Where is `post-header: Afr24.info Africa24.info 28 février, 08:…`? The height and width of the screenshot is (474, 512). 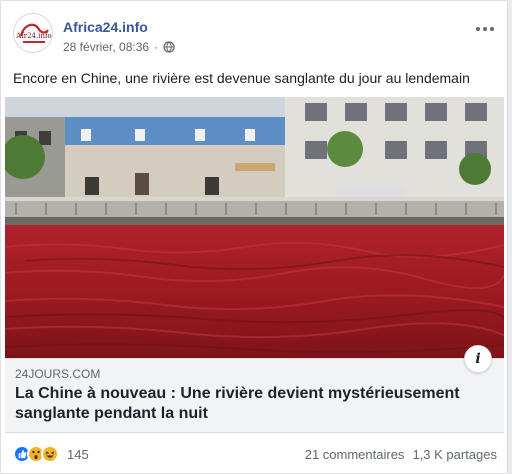
post-header: Afr24.info Africa24.info 28 février, 08:… is located at coordinates (255, 35).